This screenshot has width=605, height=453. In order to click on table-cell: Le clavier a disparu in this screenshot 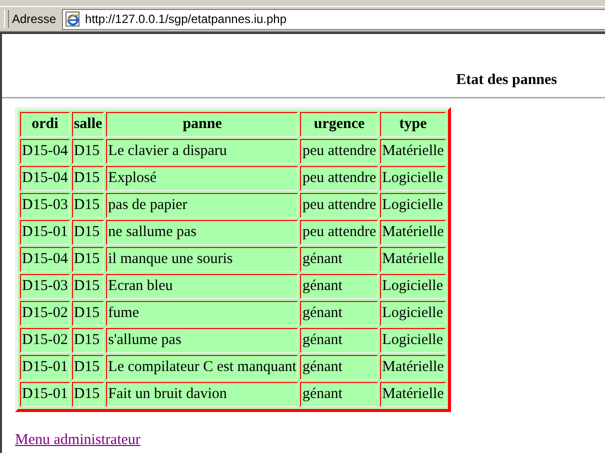, I will do `click(202, 151)`.